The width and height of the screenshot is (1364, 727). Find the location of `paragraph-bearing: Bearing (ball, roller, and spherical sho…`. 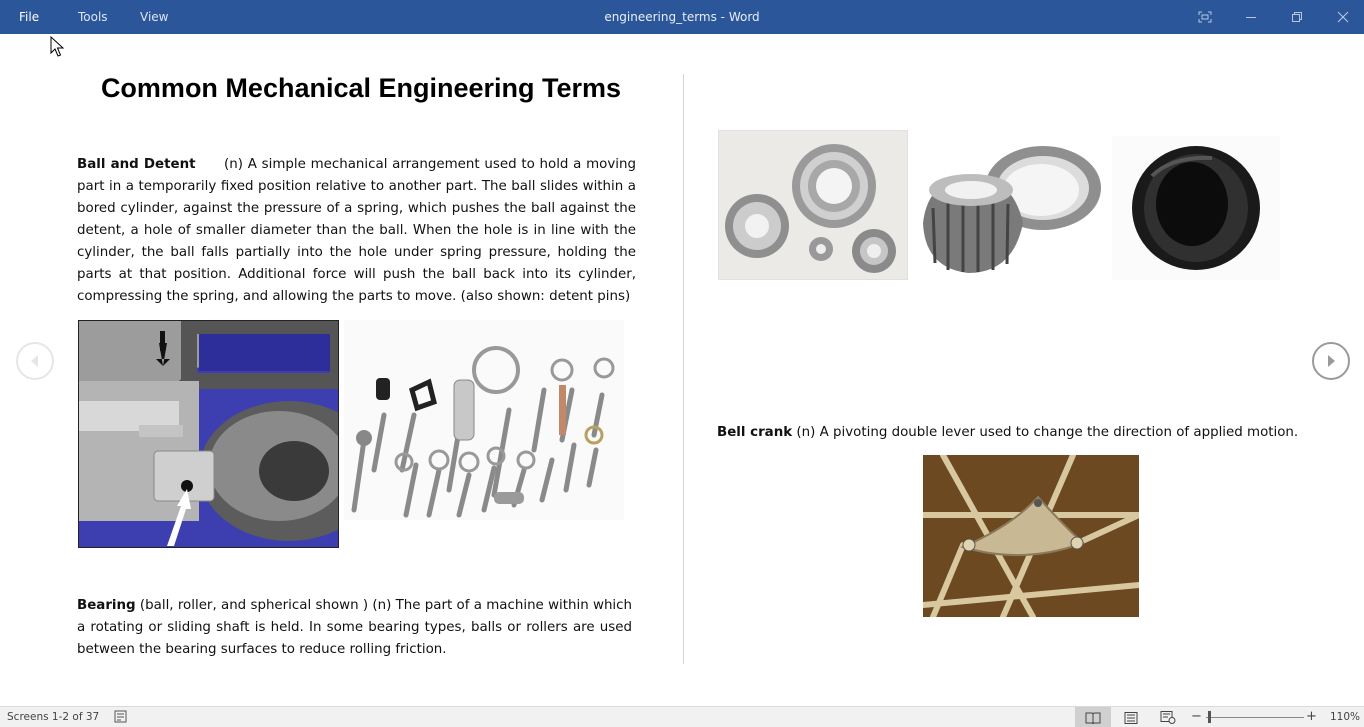

paragraph-bearing: Bearing (ball, roller, and spherical sho… is located at coordinates (354, 628).